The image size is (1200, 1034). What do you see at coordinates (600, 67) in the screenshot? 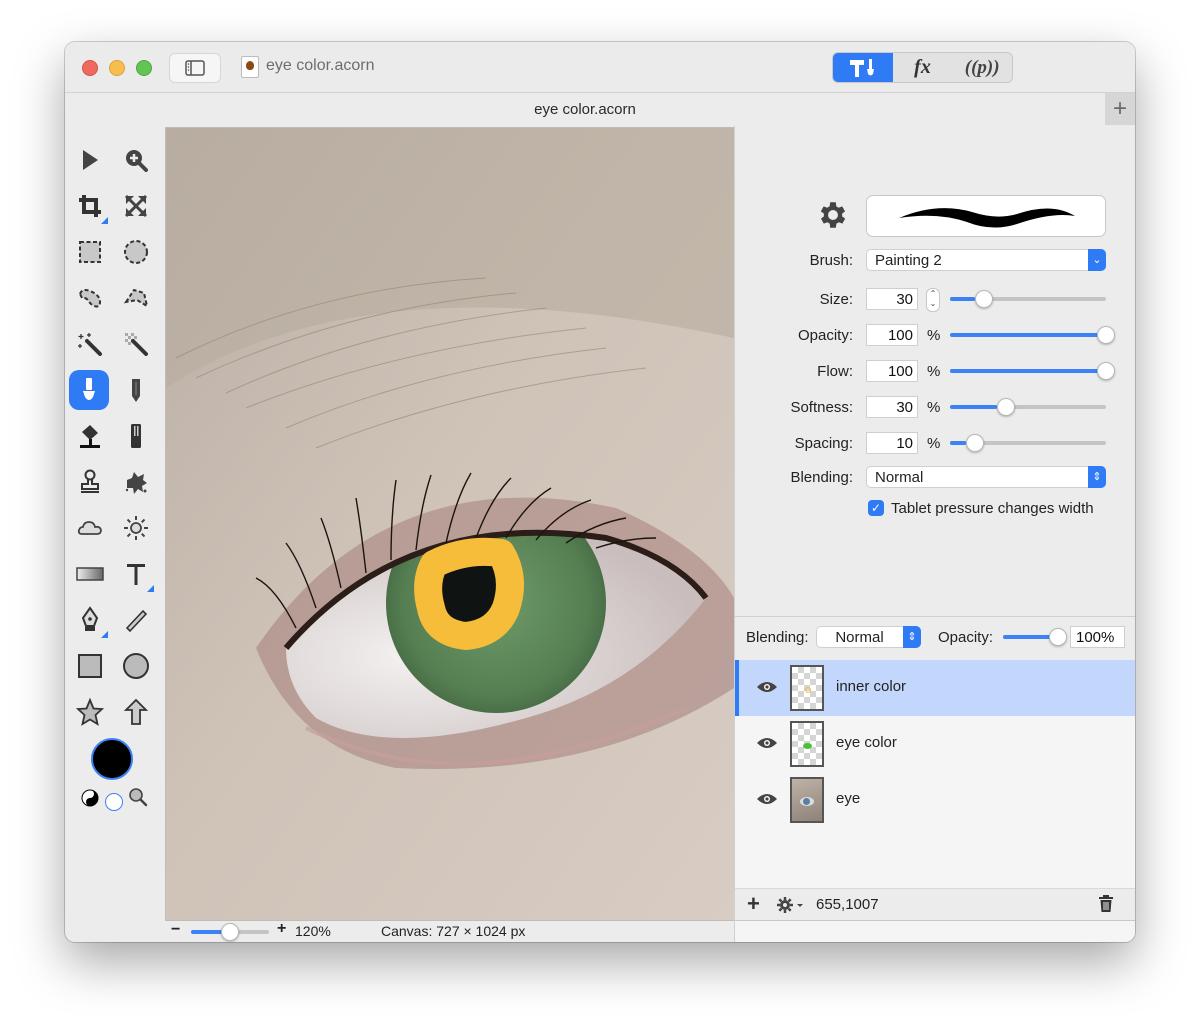
I see `title-bar: eye color.acorn fx ((p))` at bounding box center [600, 67].